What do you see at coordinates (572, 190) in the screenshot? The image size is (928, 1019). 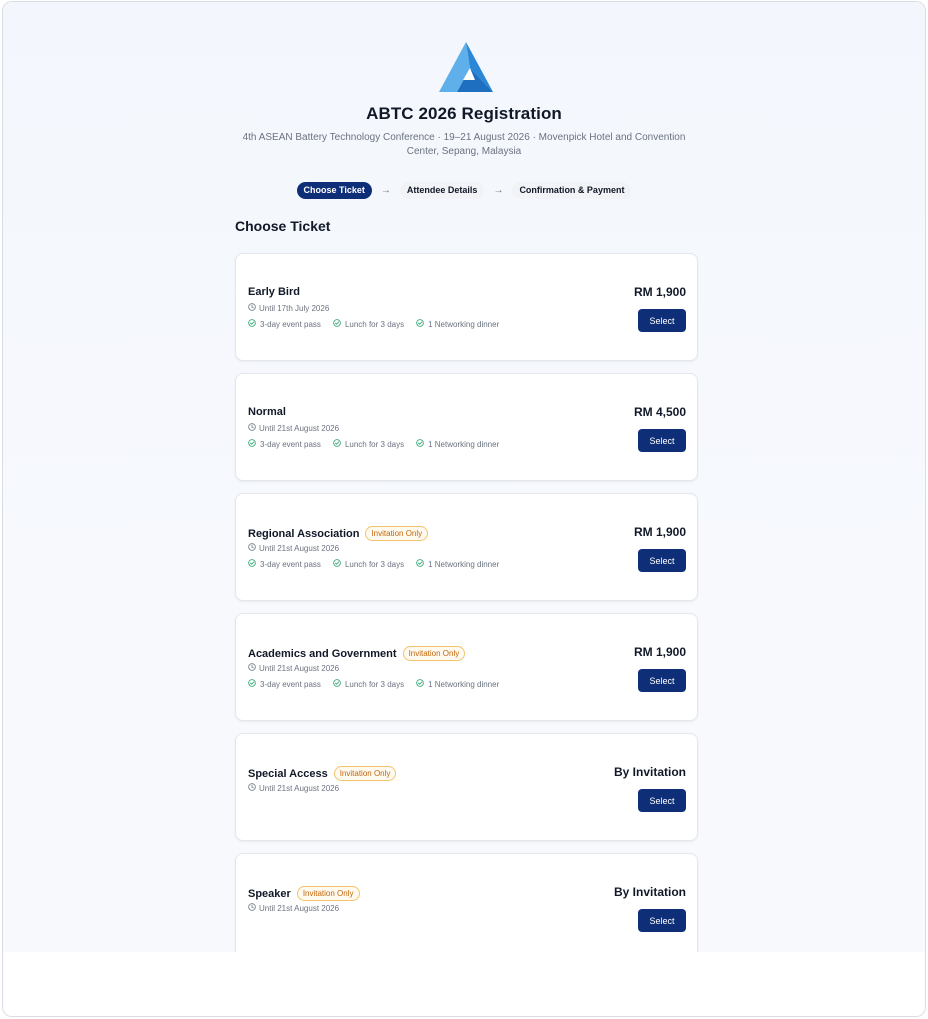 I see `step-confirmation-payment: Confirmation & Payment` at bounding box center [572, 190].